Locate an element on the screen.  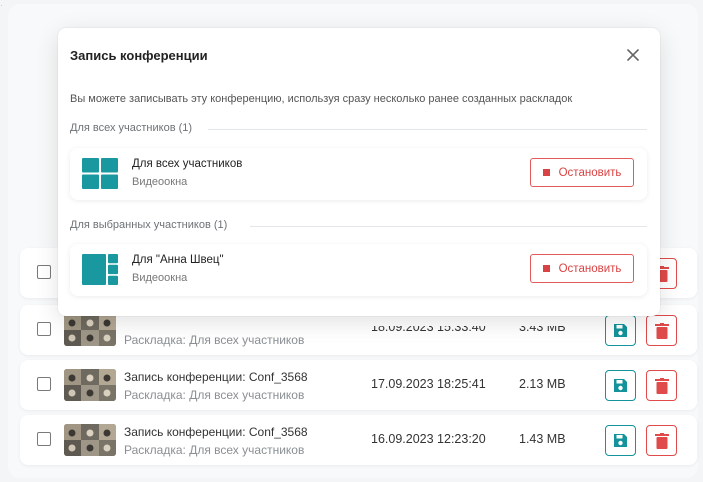
row-size: 1.43 MB is located at coordinates (542, 439).